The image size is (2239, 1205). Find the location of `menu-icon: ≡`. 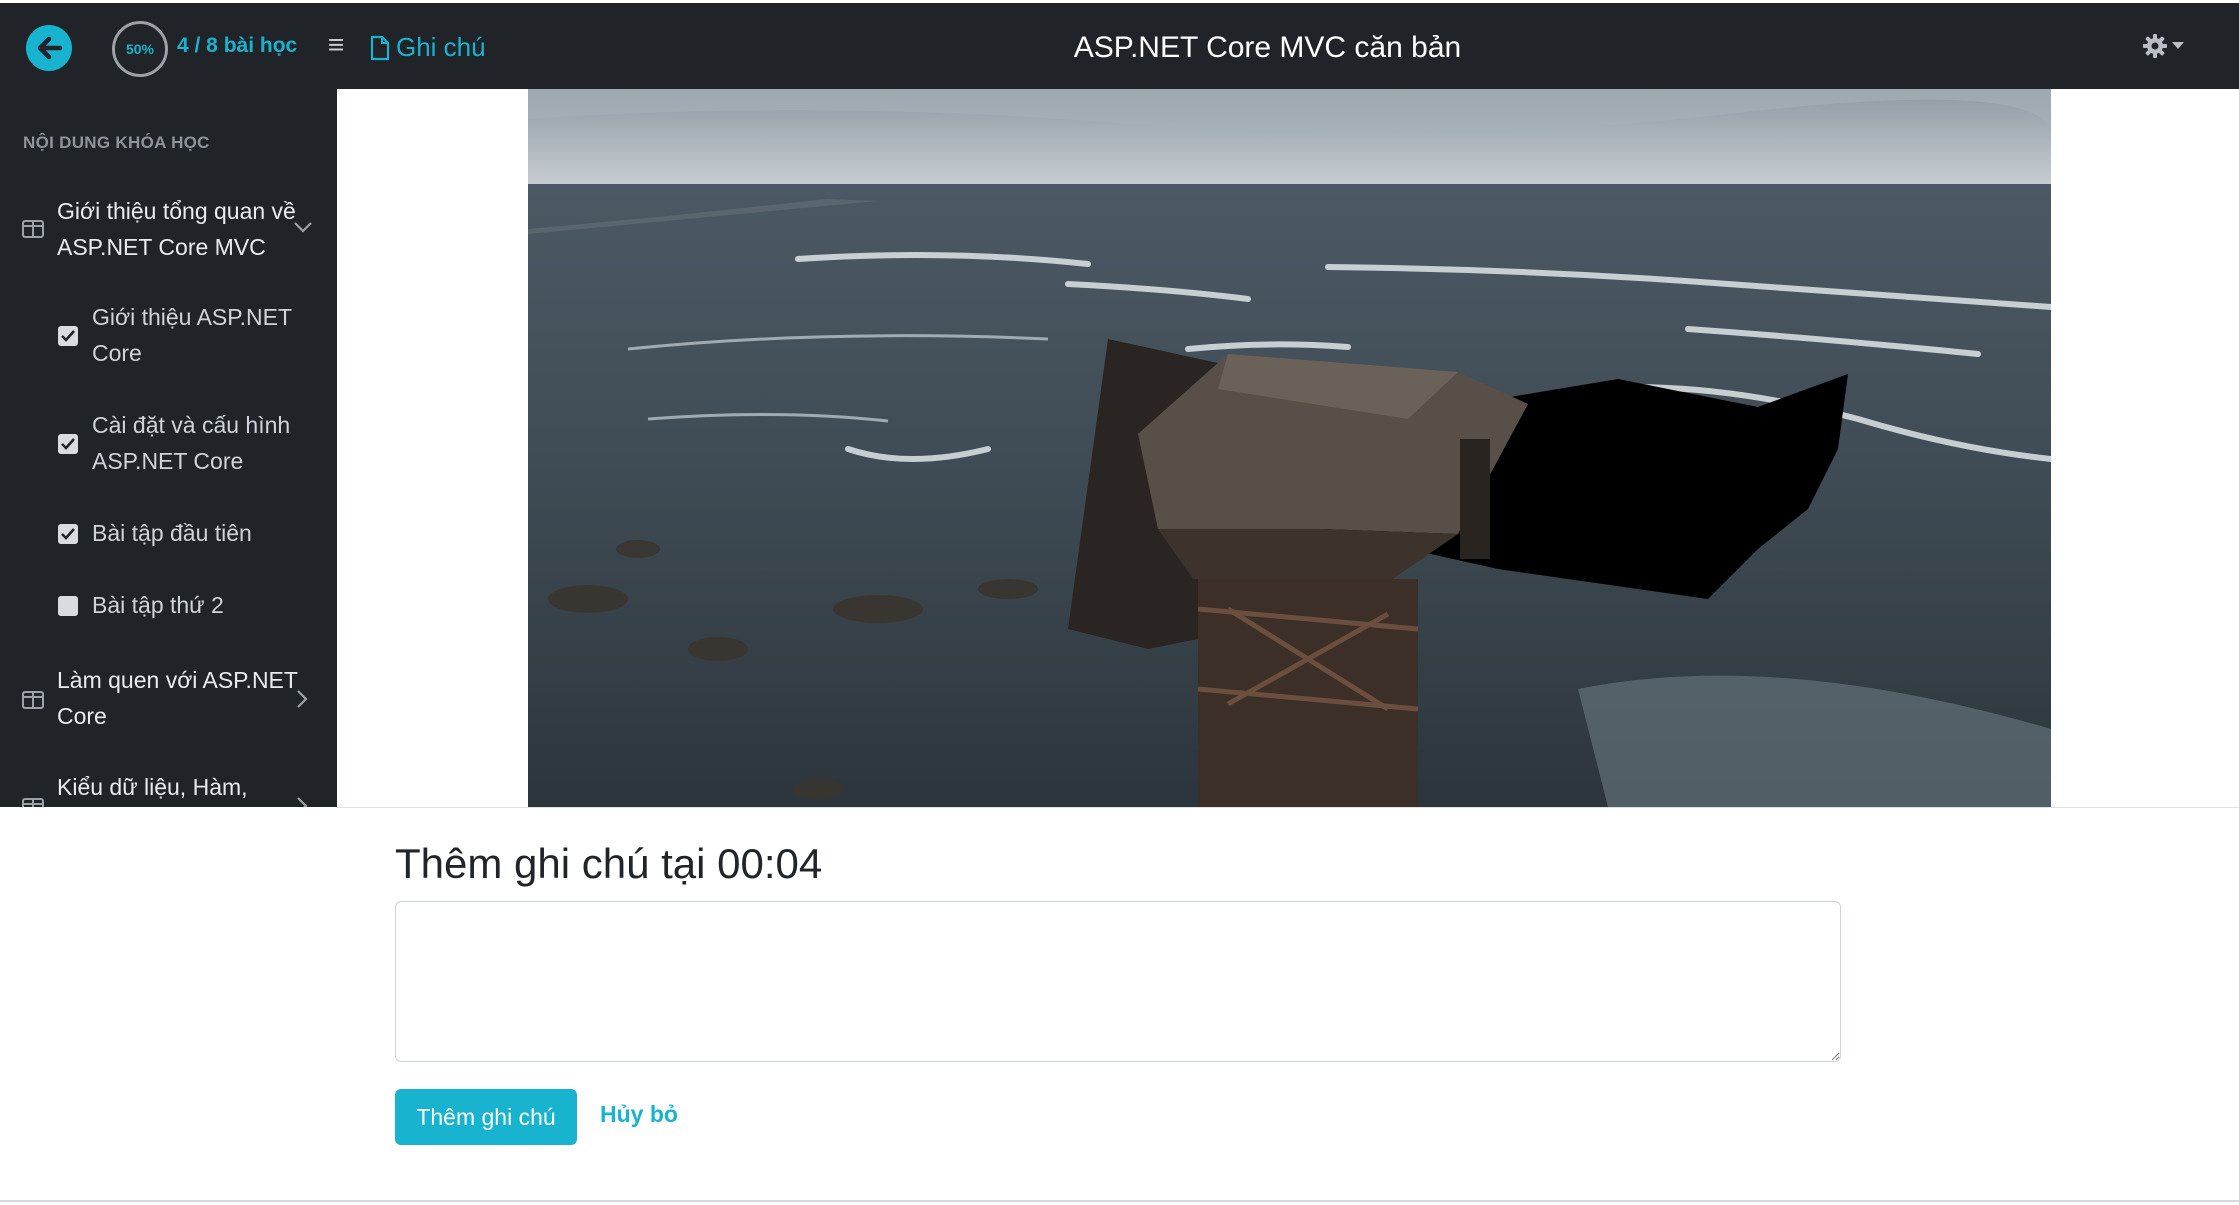

menu-icon: ≡ is located at coordinates (336, 44).